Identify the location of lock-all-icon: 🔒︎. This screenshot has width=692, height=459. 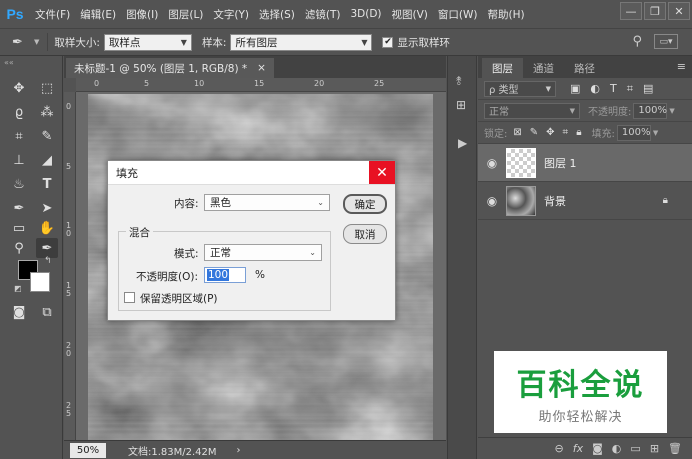
(578, 132).